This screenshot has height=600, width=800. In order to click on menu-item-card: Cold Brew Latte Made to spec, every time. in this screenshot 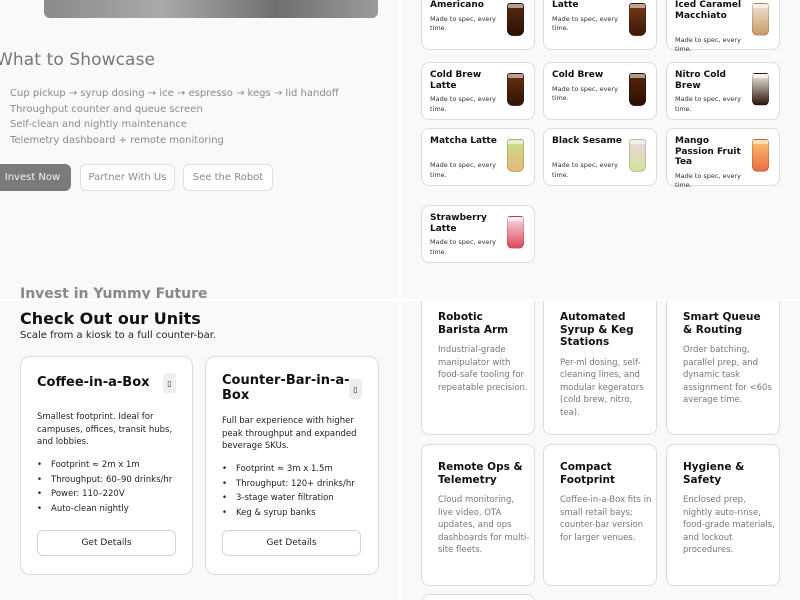, I will do `click(478, 91)`.